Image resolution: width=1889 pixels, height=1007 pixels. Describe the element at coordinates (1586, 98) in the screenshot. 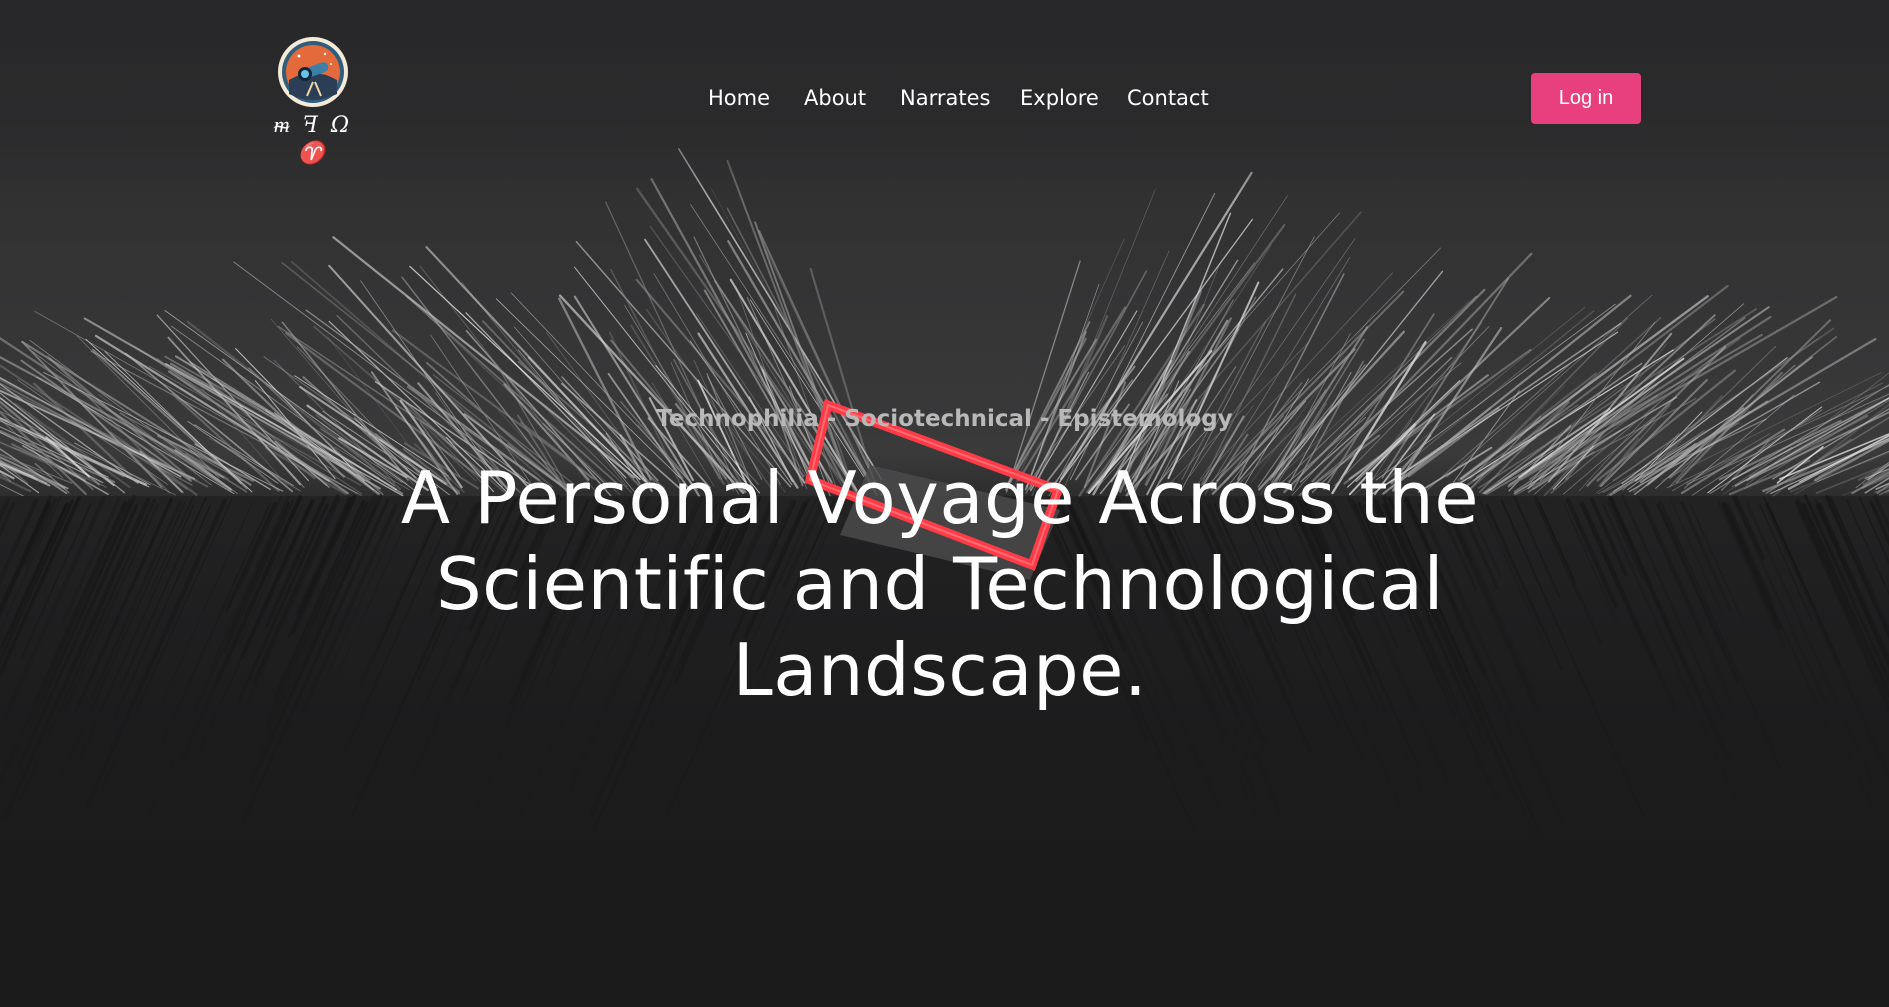

I see `login-button: Log in` at that location.